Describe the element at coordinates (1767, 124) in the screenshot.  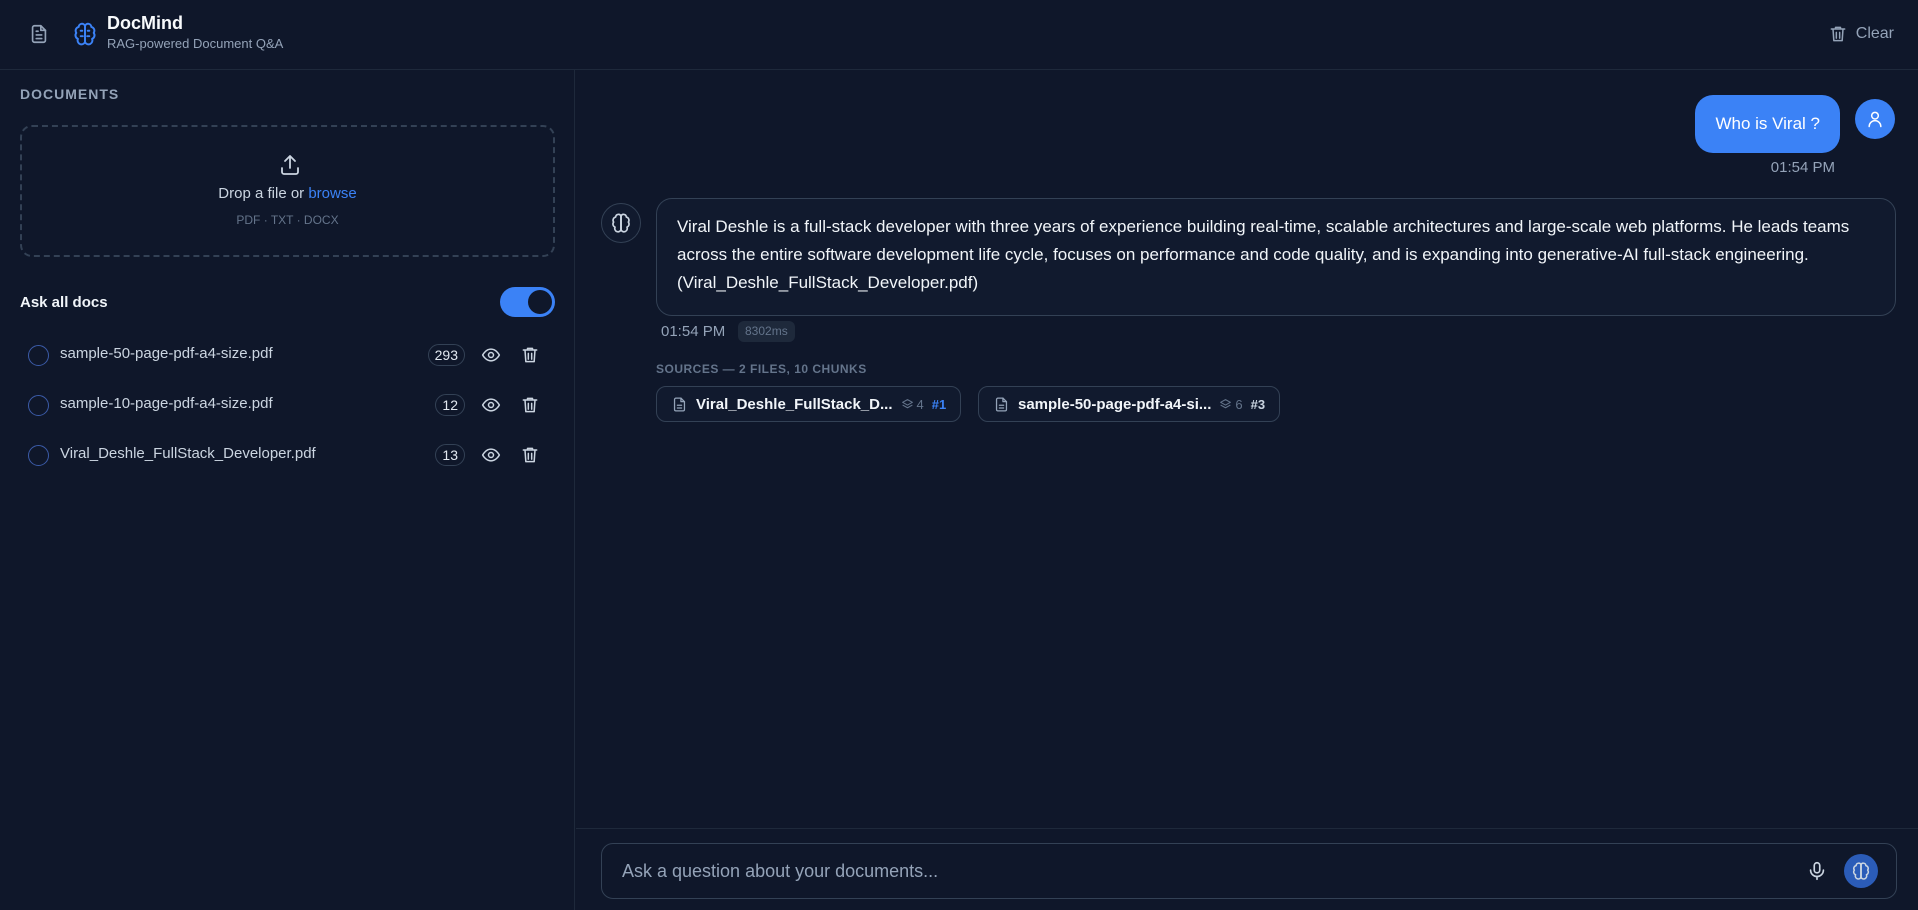
I see `user-message-bubble: Who is Viral ?` at that location.